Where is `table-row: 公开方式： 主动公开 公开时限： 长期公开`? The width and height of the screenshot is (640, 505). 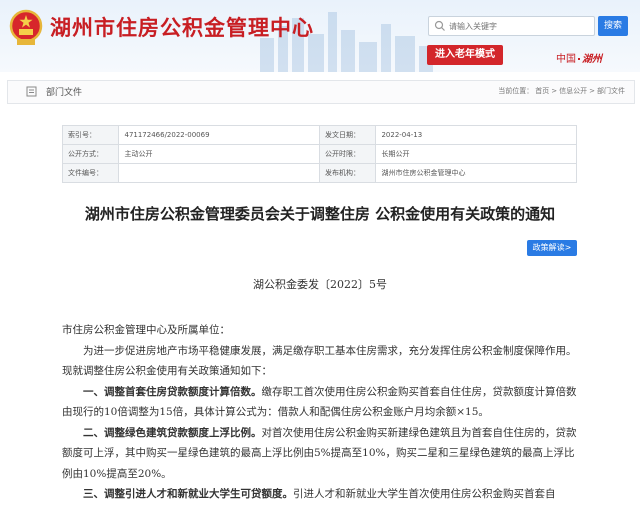
table-row: 公开方式： 主动公开 公开时限： 长期公开 is located at coordinates (319, 154).